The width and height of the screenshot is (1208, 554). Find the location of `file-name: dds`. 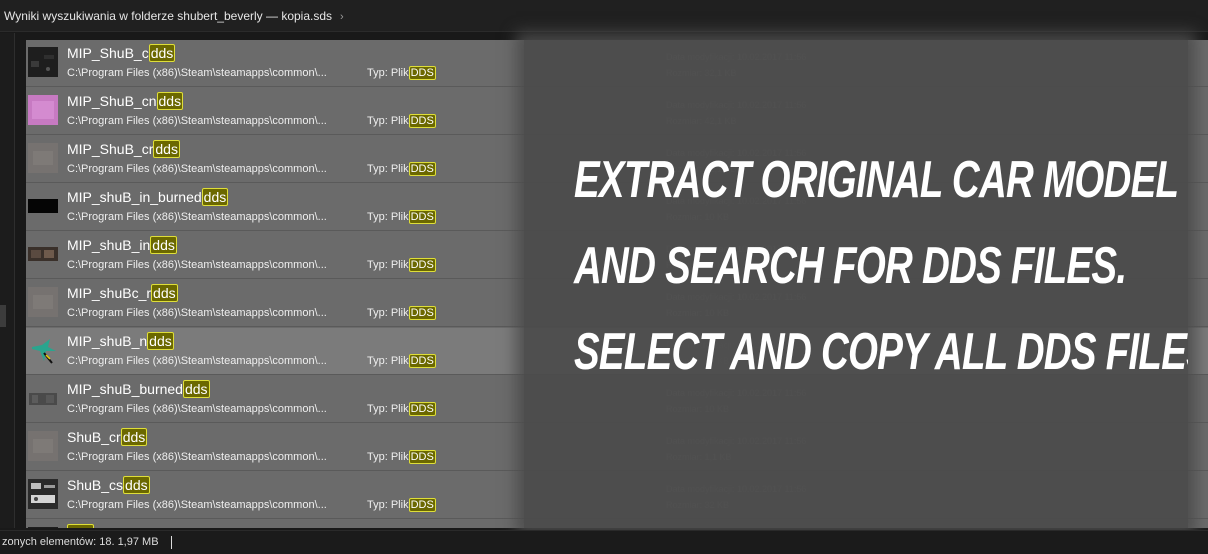

file-name: dds is located at coordinates (80, 526).